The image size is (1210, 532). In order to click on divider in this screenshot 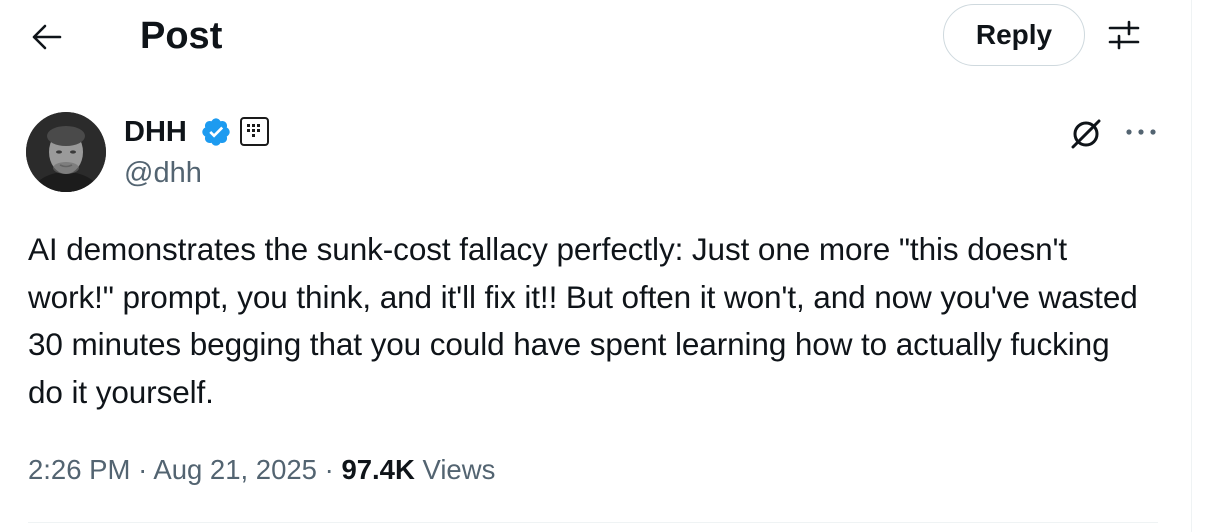, I will do `click(593, 522)`.